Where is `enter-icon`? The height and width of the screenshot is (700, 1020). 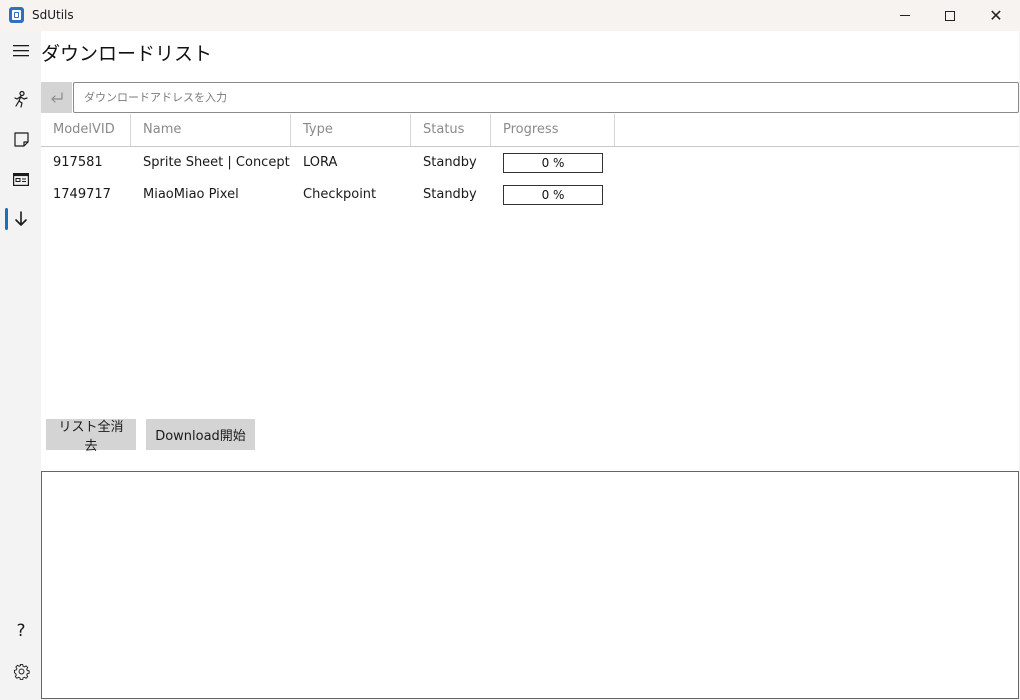 enter-icon is located at coordinates (56, 97).